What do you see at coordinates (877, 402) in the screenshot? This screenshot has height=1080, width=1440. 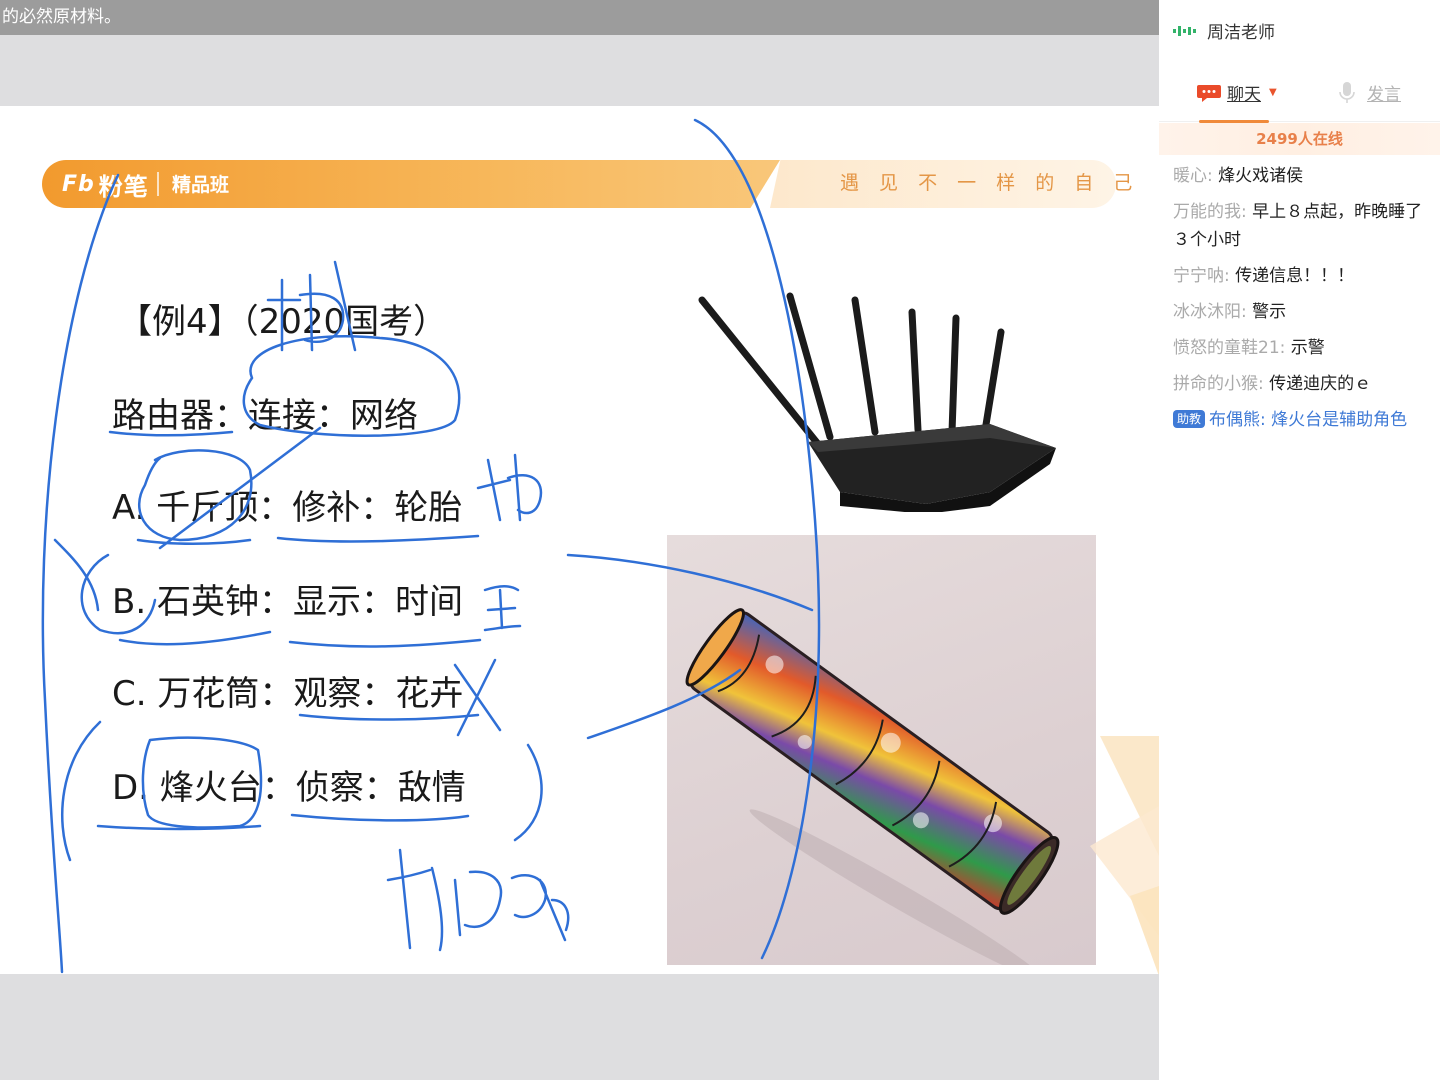 I see `router-image` at bounding box center [877, 402].